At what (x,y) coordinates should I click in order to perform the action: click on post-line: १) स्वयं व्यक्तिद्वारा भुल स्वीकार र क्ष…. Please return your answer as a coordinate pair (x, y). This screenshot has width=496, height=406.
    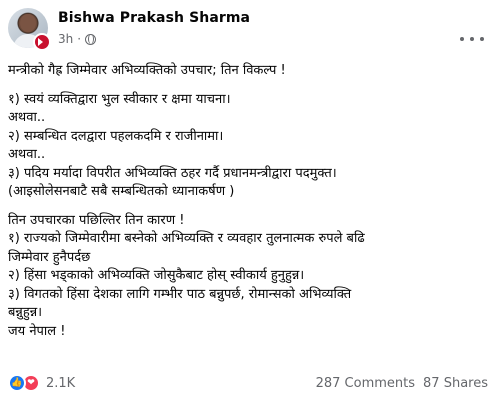
    Looking at the image, I should click on (119, 99).